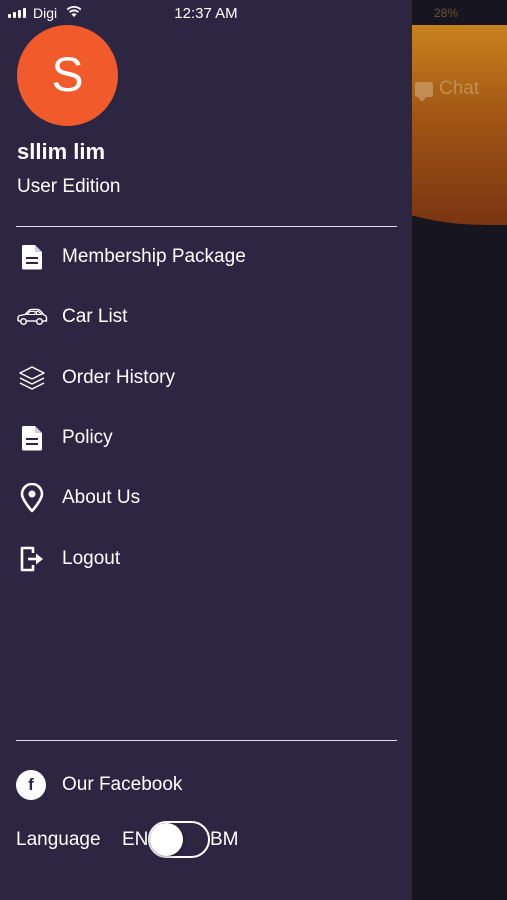 This screenshot has height=900, width=507. Describe the element at coordinates (32, 317) in the screenshot. I see `car-icon` at that location.